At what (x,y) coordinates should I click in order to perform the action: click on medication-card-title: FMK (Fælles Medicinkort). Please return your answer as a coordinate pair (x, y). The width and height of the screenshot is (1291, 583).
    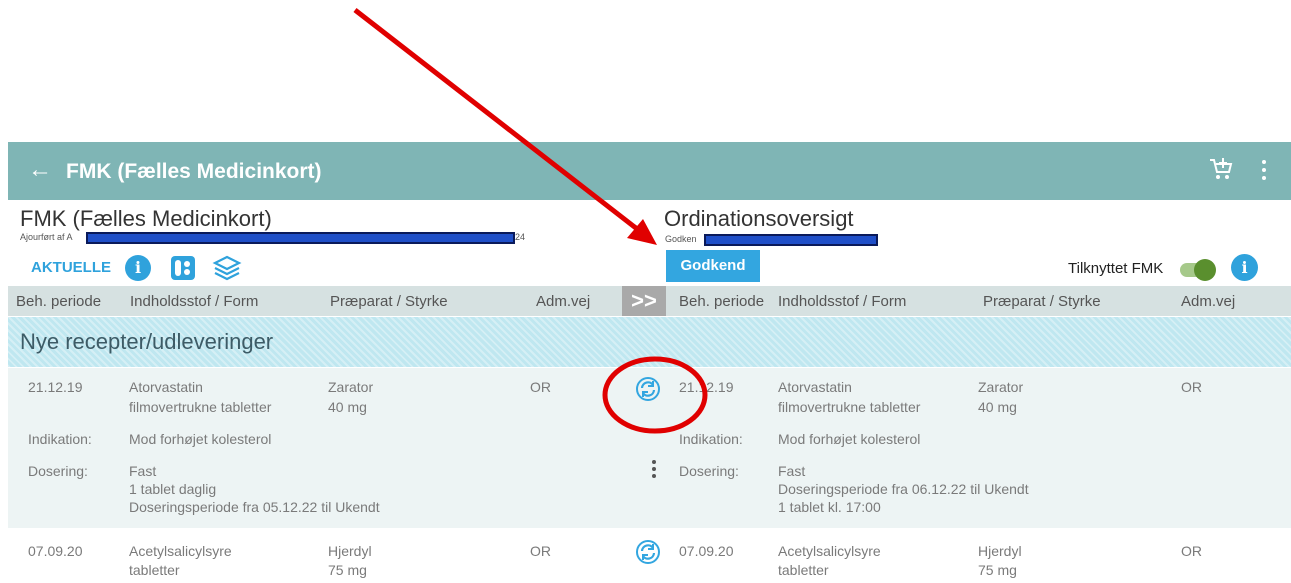
    Looking at the image, I should click on (146, 218).